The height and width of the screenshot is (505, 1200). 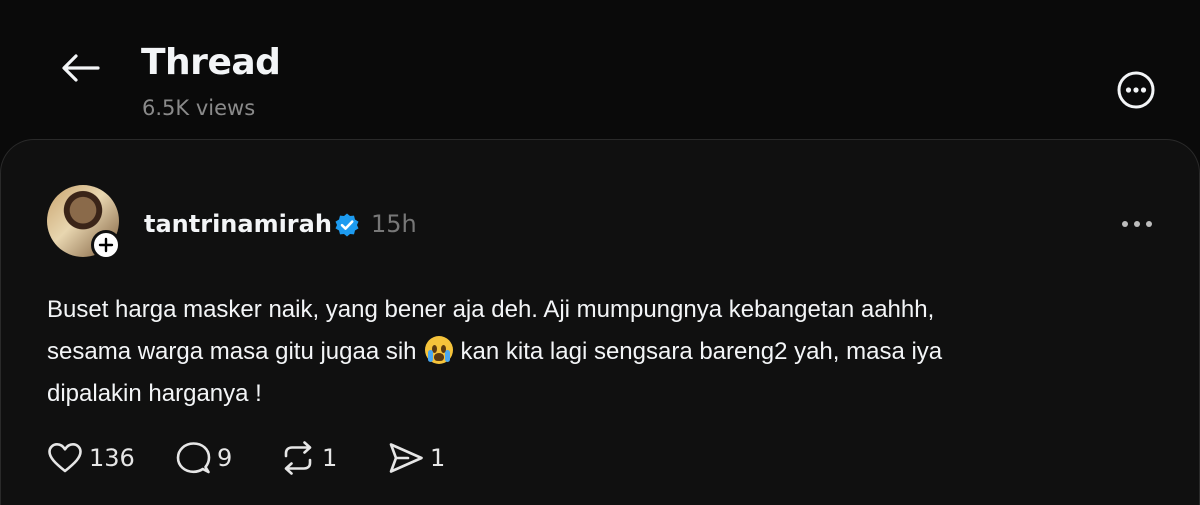 I want to click on post-username: tantrinamirah, so click(x=238, y=224).